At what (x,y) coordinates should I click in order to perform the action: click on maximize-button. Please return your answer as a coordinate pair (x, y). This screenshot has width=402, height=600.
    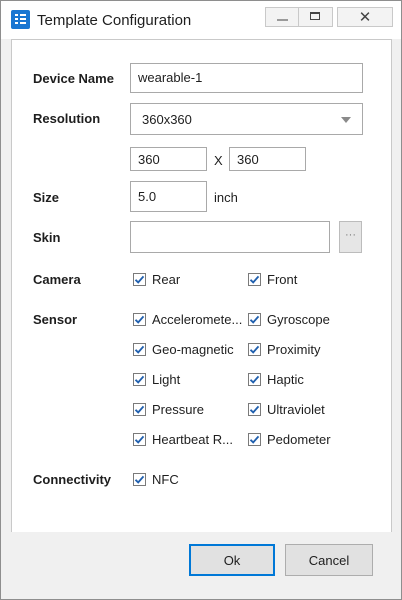
    Looking at the image, I should click on (316, 17).